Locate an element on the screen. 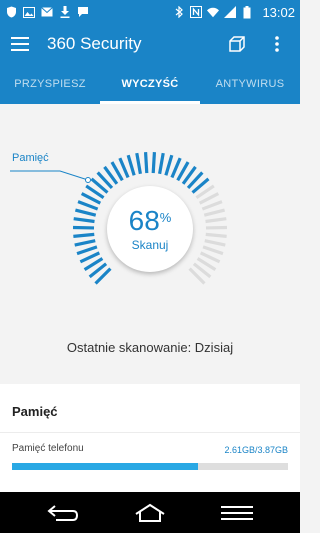  scan-button: 68 % Skanuj is located at coordinates (150, 229).